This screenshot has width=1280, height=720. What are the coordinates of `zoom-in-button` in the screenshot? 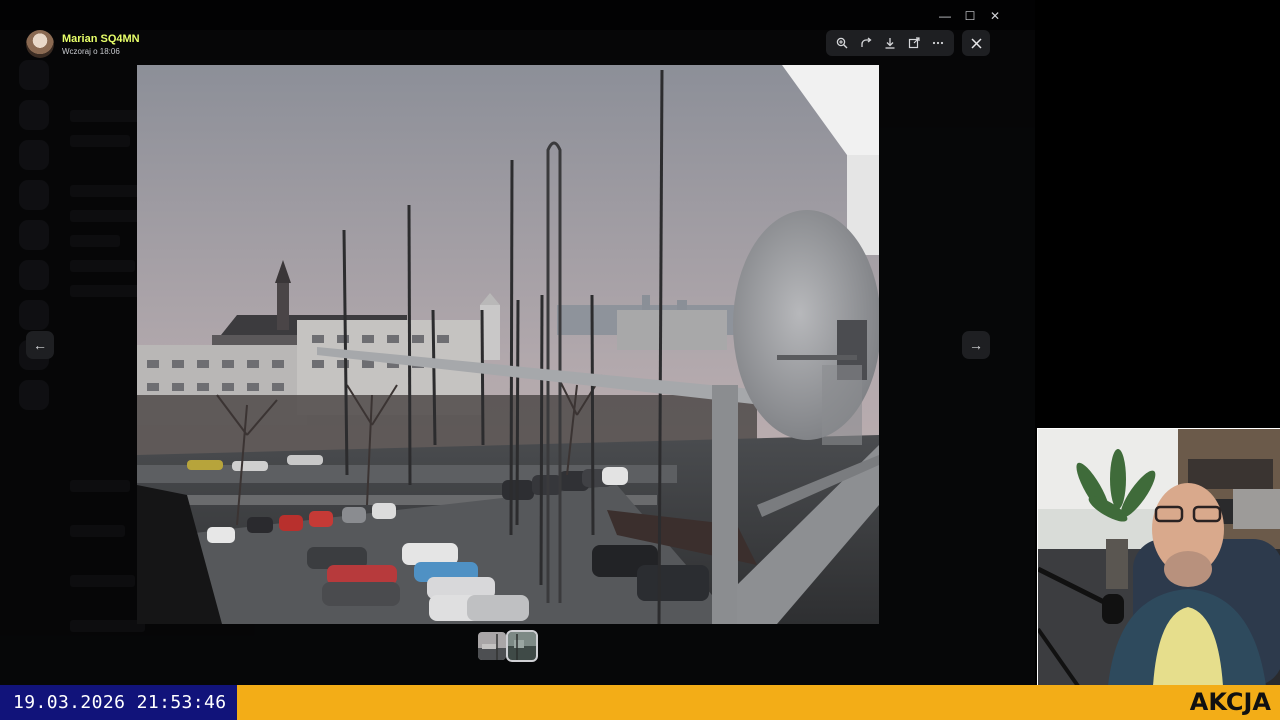 It's located at (842, 43).